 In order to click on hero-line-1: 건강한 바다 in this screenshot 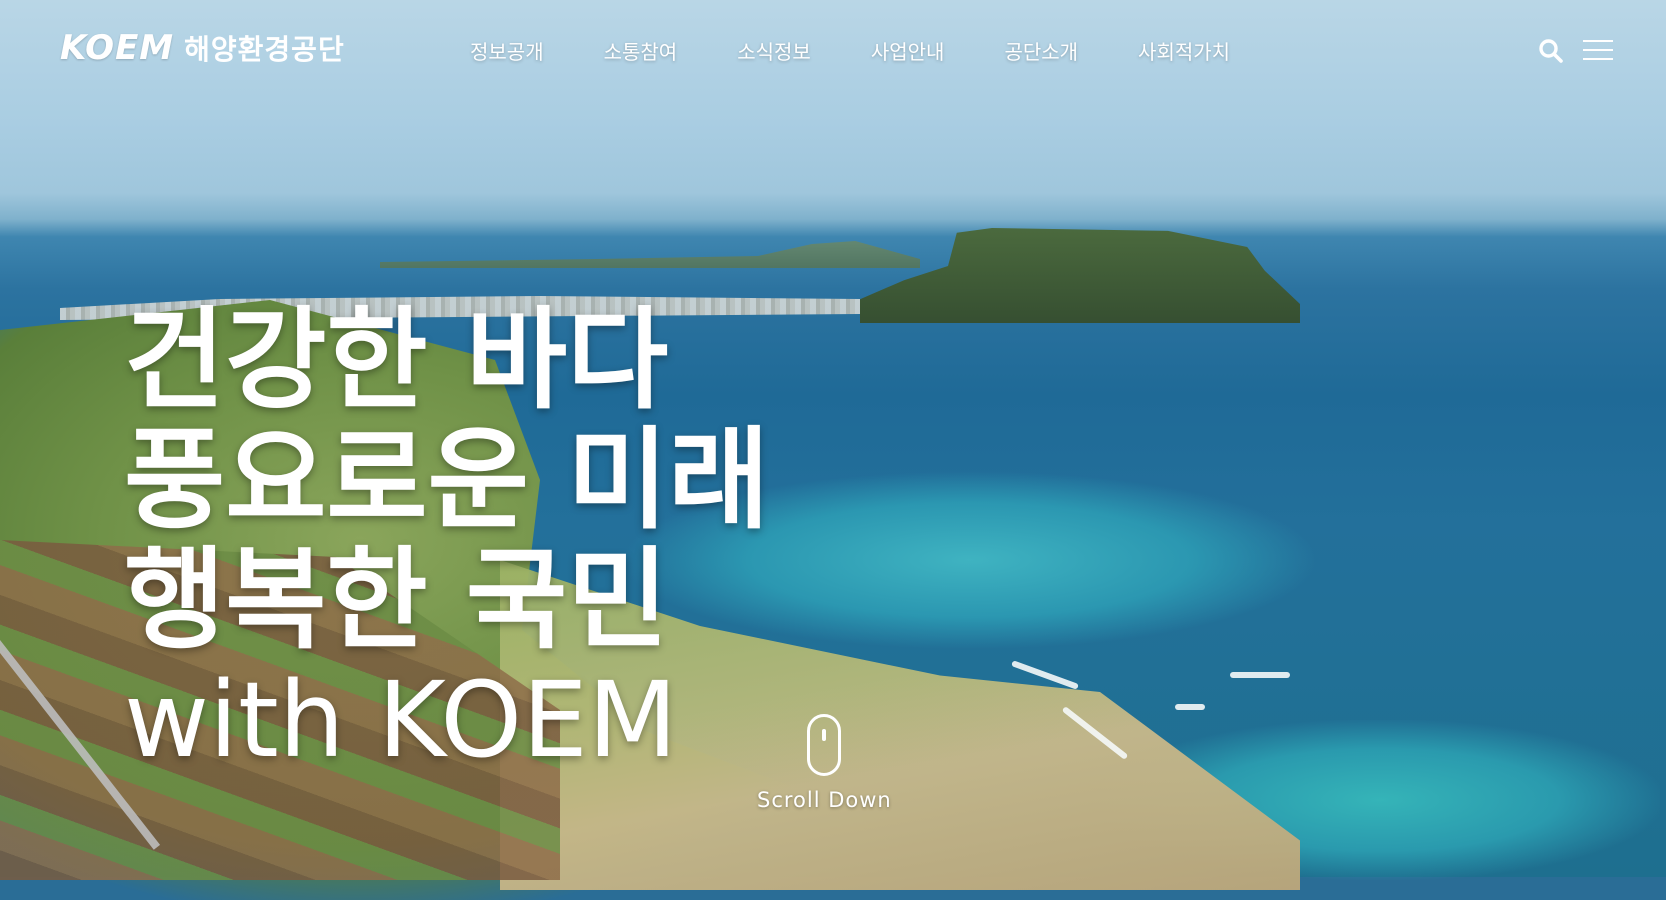, I will do `click(396, 360)`.